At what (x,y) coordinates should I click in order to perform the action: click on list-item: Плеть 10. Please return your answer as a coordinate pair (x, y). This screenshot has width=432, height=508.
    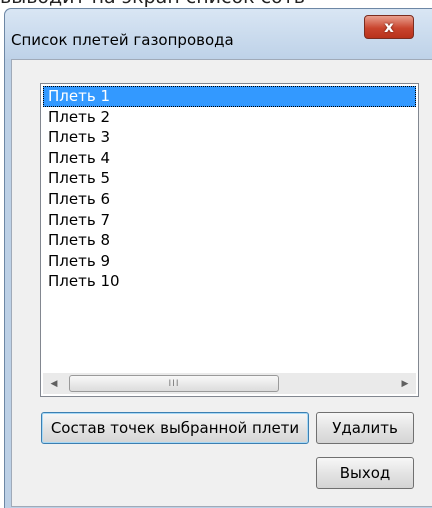
    Looking at the image, I should click on (81, 281).